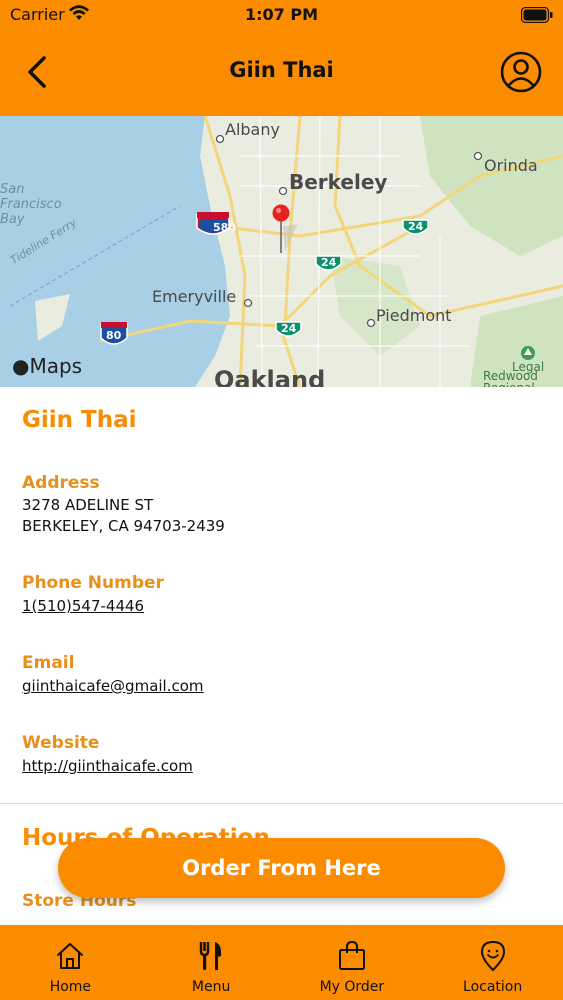 The height and width of the screenshot is (1000, 563). Describe the element at coordinates (537, 15) in the screenshot. I see `battery-icon` at that location.